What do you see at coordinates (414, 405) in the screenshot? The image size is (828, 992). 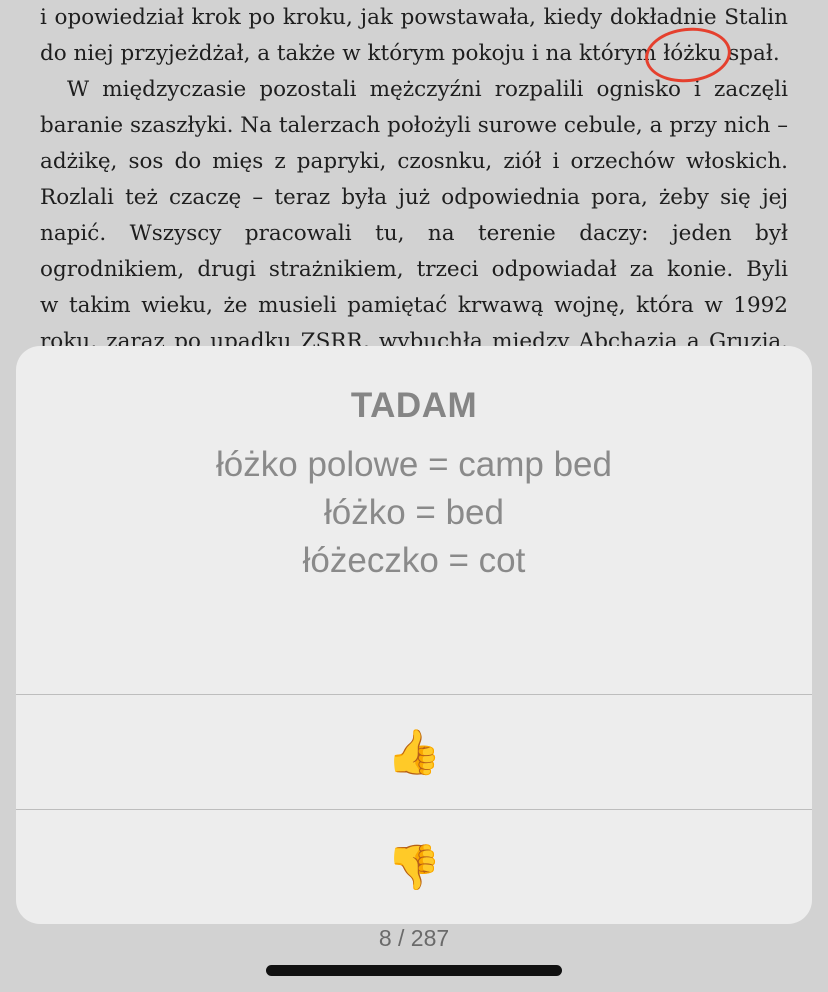 I see `dialog-title: TADAM` at bounding box center [414, 405].